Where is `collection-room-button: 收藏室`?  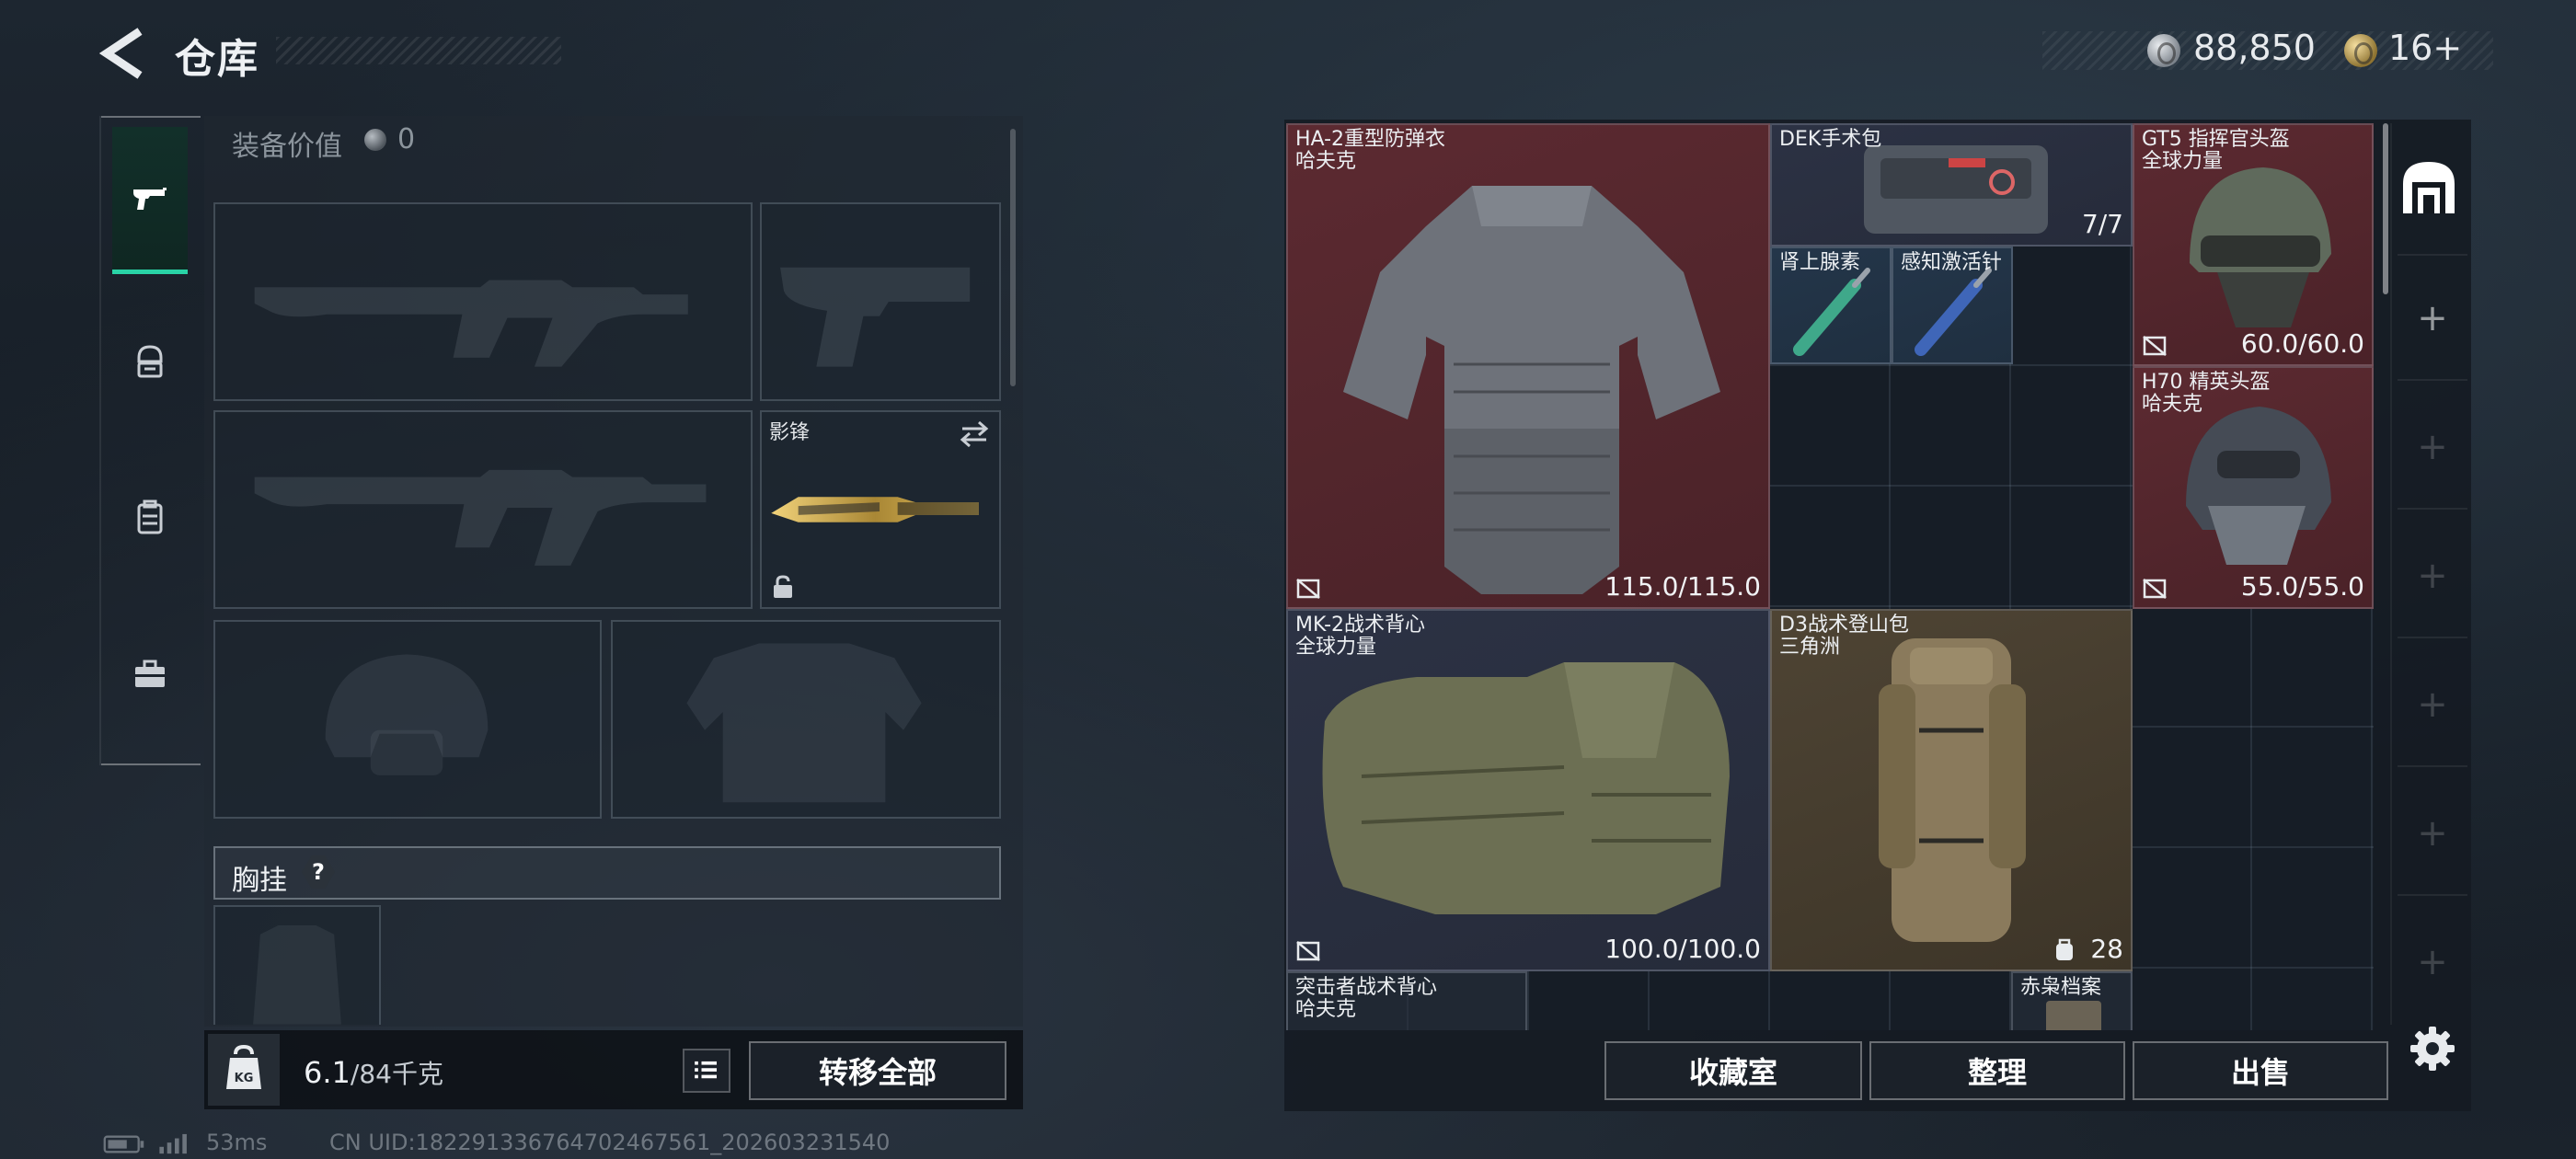 collection-room-button: 收藏室 is located at coordinates (1733, 1070).